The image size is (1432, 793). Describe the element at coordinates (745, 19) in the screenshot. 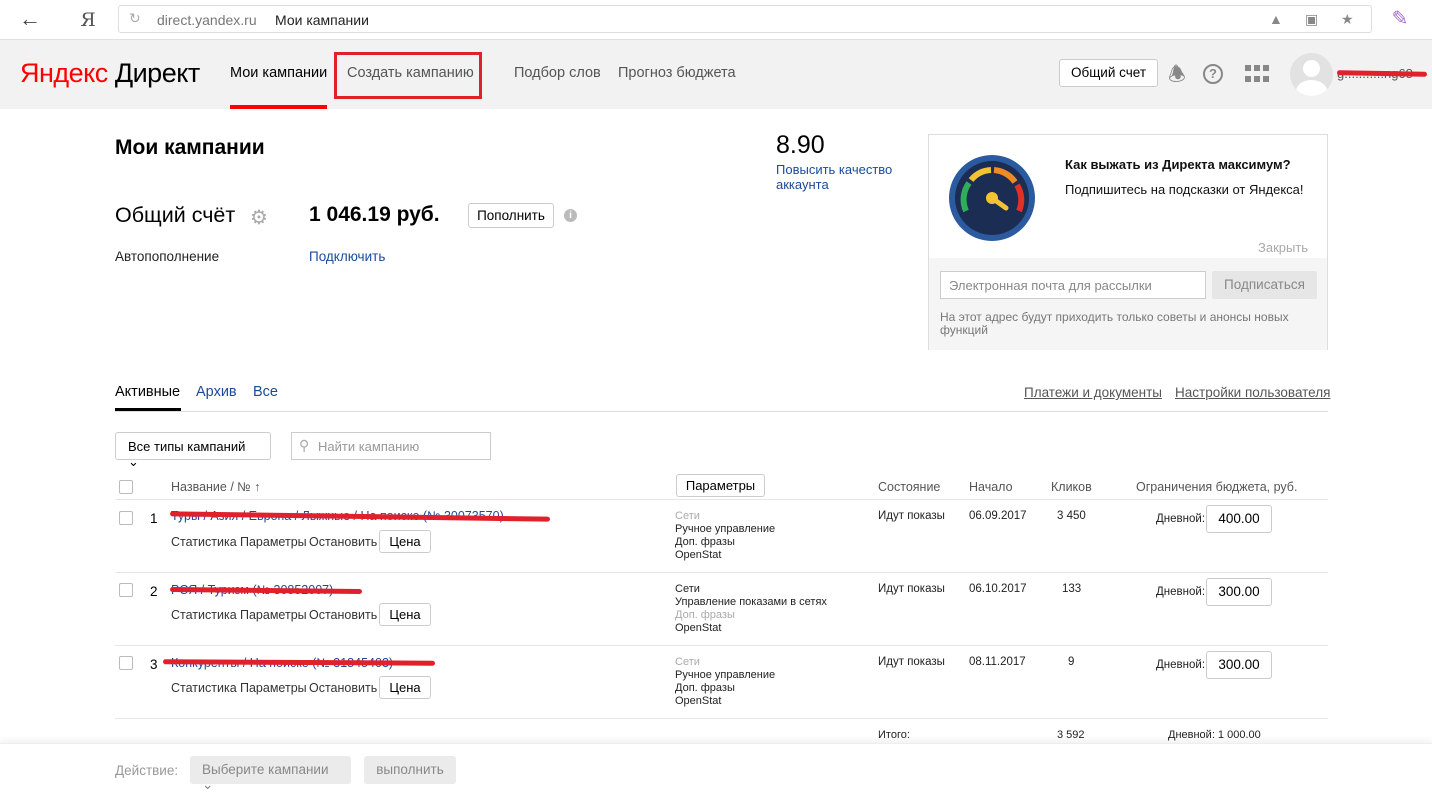

I see `address-bar: ↻ direct.yandex.ru Мои кампании ▲ ▣ ★` at that location.